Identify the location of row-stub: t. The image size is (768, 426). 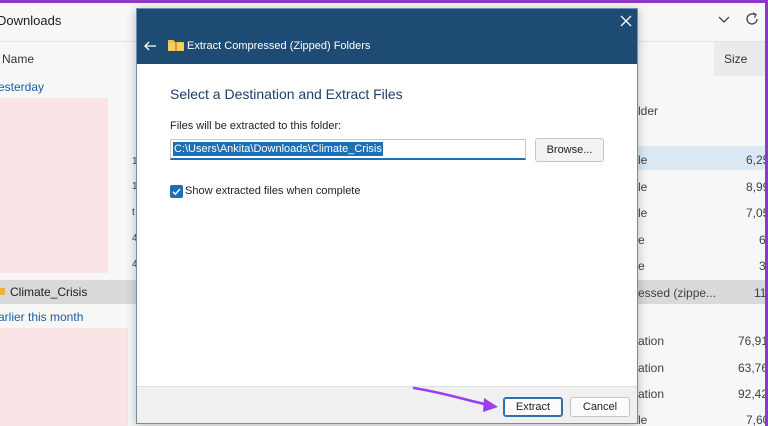
(133, 212).